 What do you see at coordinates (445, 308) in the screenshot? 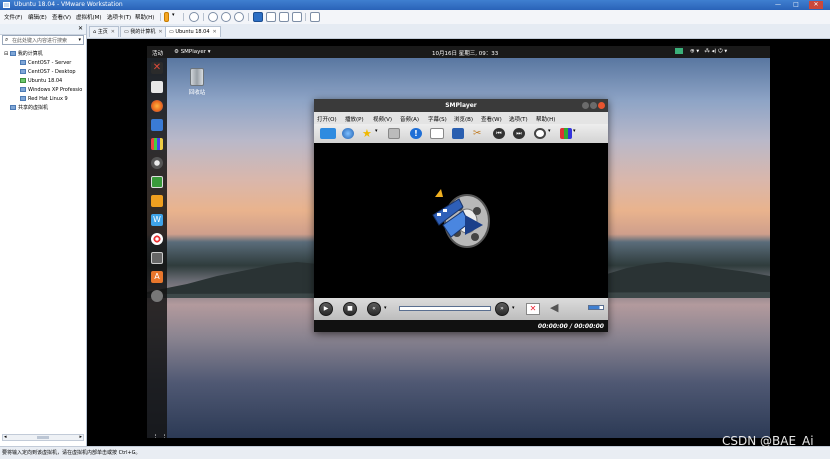
I see `seek-bar` at bounding box center [445, 308].